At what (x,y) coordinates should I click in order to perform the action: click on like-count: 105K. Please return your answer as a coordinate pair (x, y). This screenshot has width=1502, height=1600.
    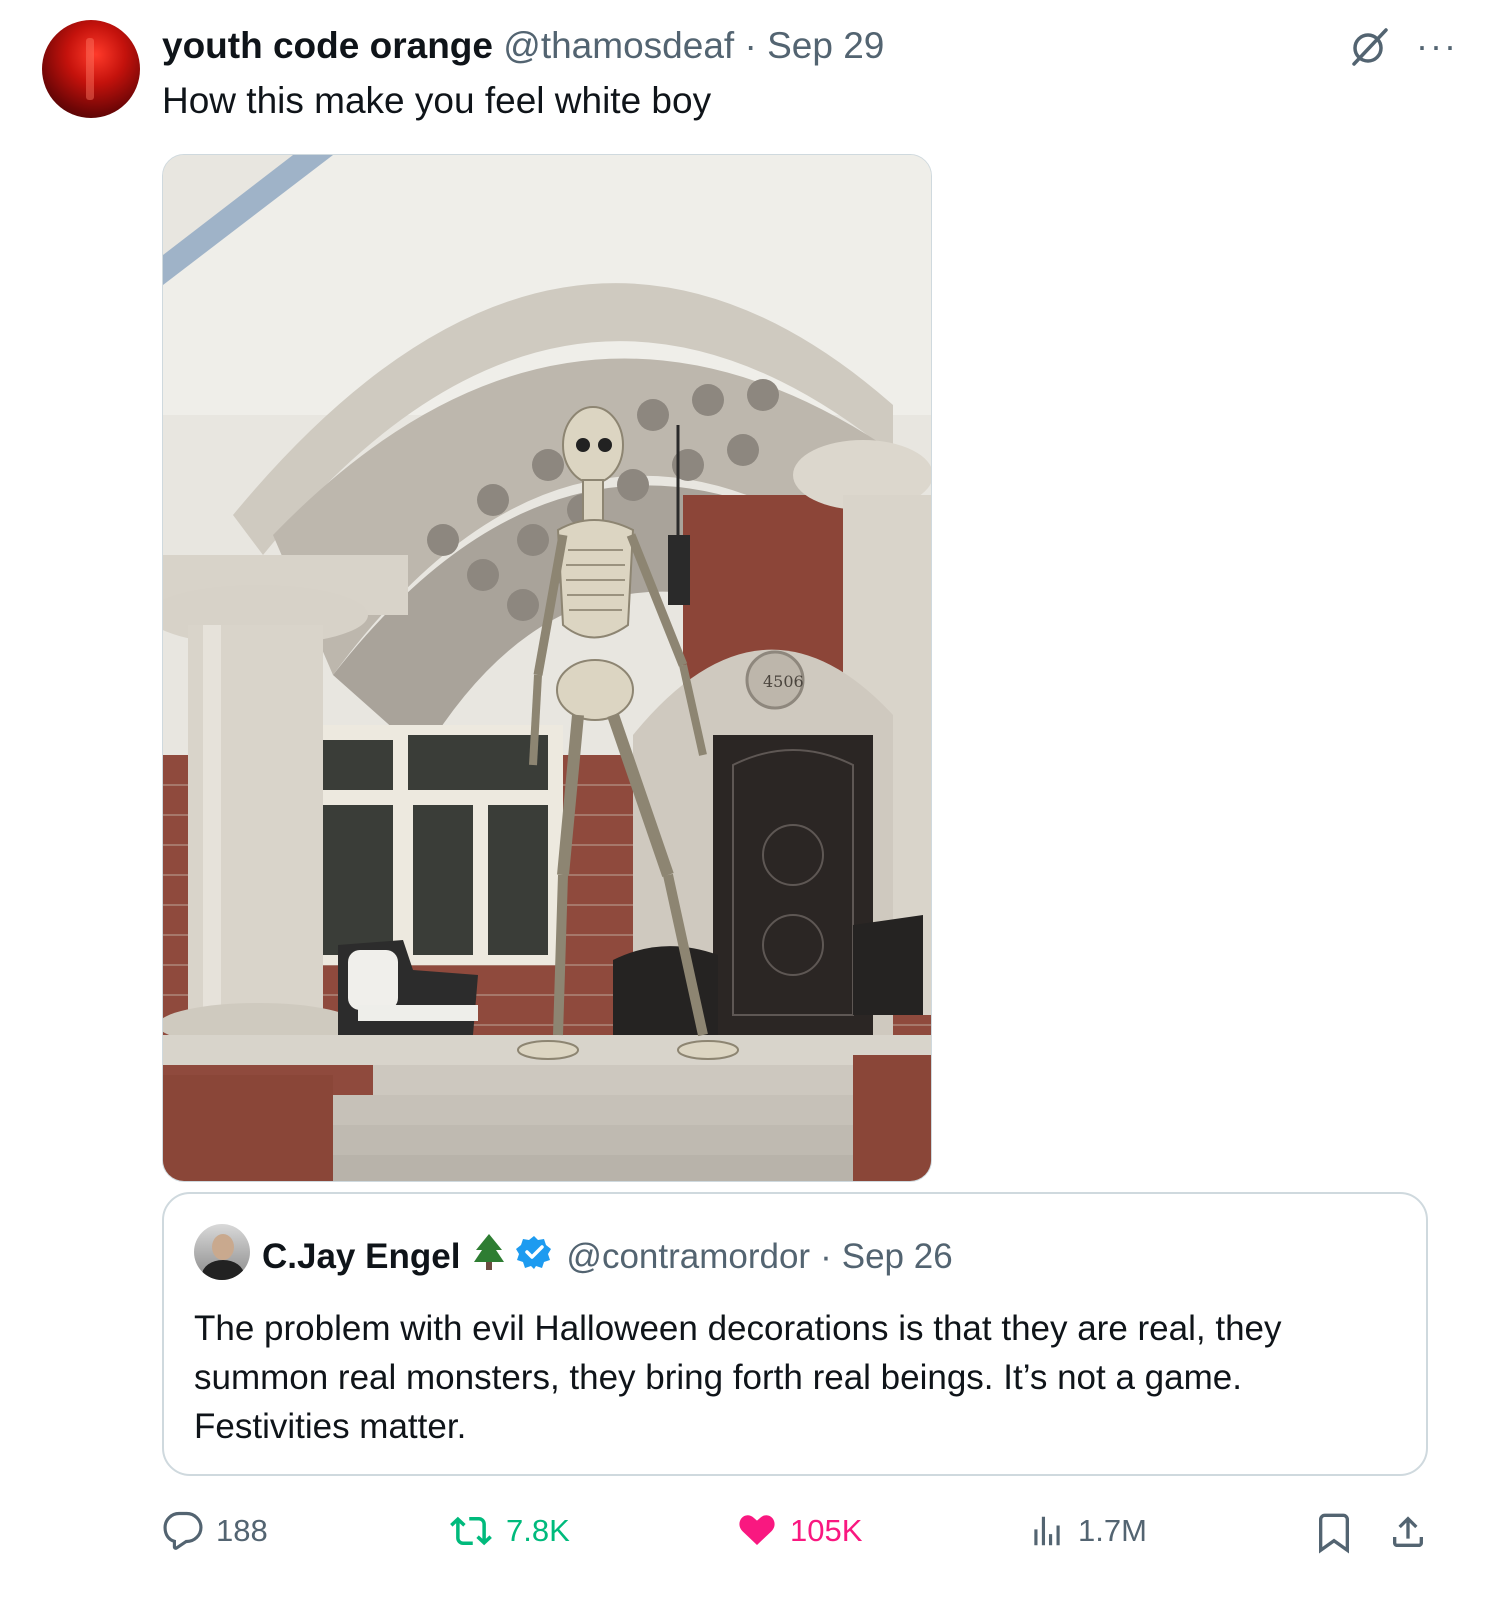
    Looking at the image, I should click on (826, 1530).